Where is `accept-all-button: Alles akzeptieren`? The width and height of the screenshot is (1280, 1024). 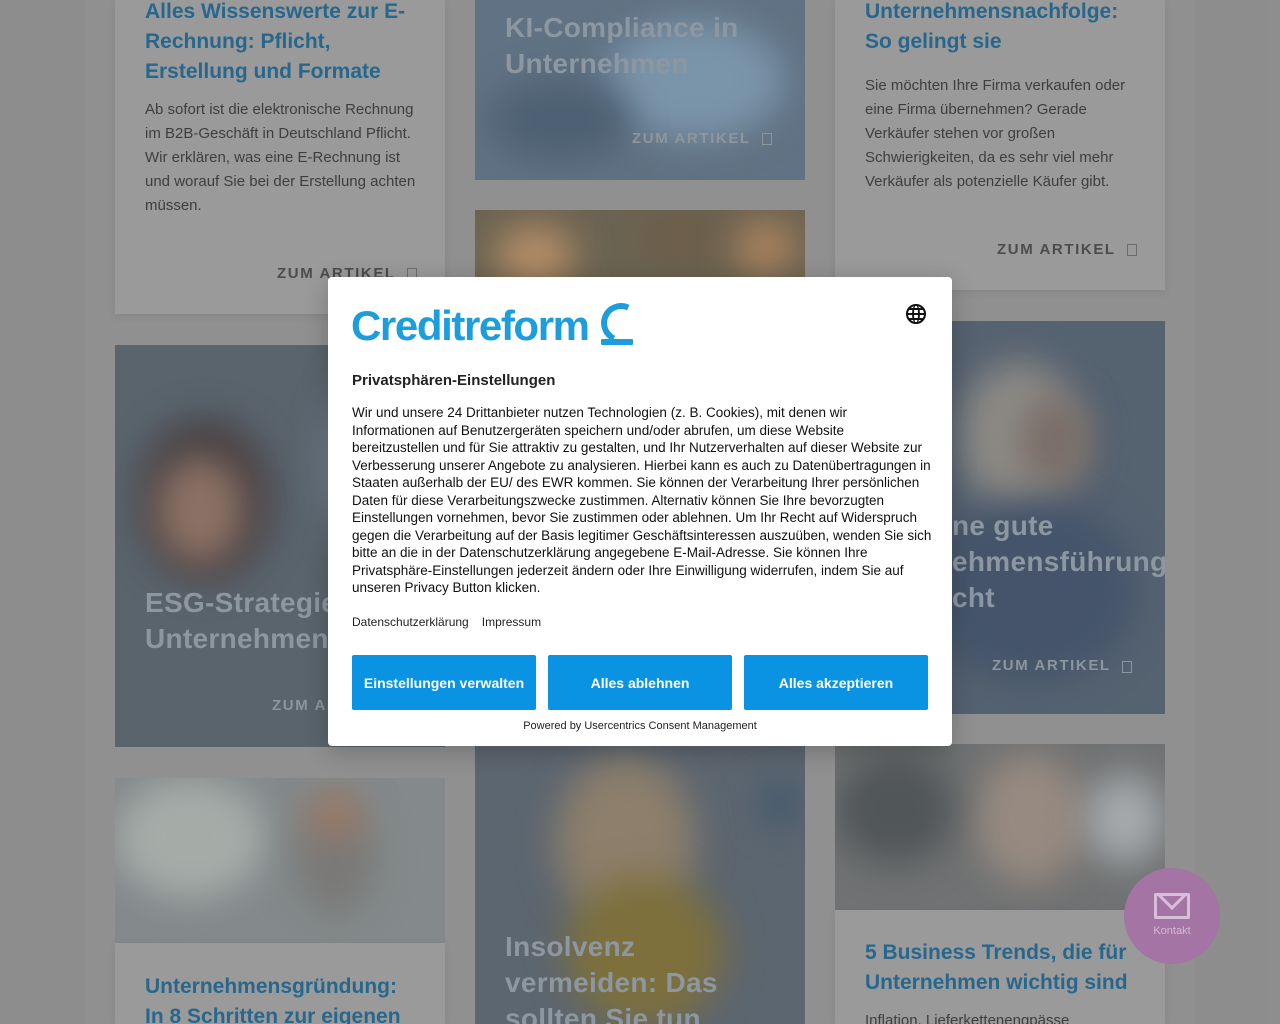
accept-all-button: Alles akzeptieren is located at coordinates (836, 682).